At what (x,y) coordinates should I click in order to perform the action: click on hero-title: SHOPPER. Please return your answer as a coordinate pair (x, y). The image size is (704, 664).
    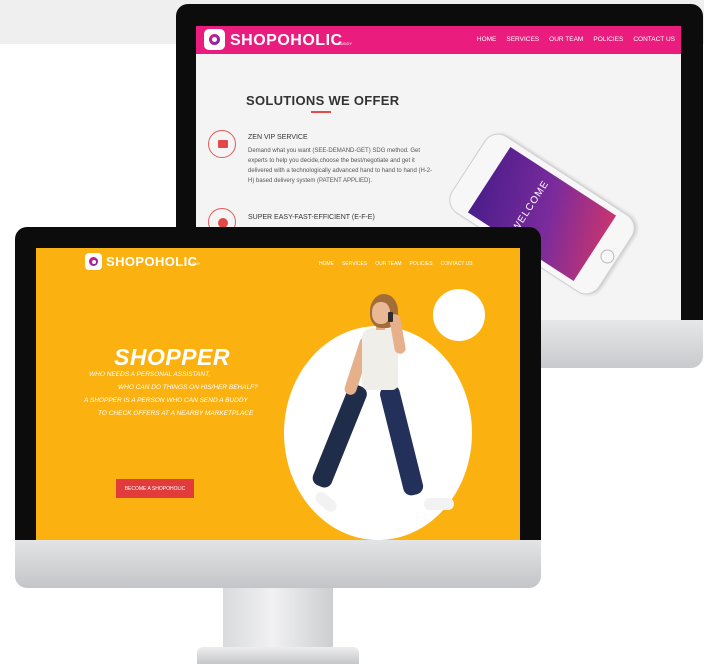
    Looking at the image, I should click on (172, 357).